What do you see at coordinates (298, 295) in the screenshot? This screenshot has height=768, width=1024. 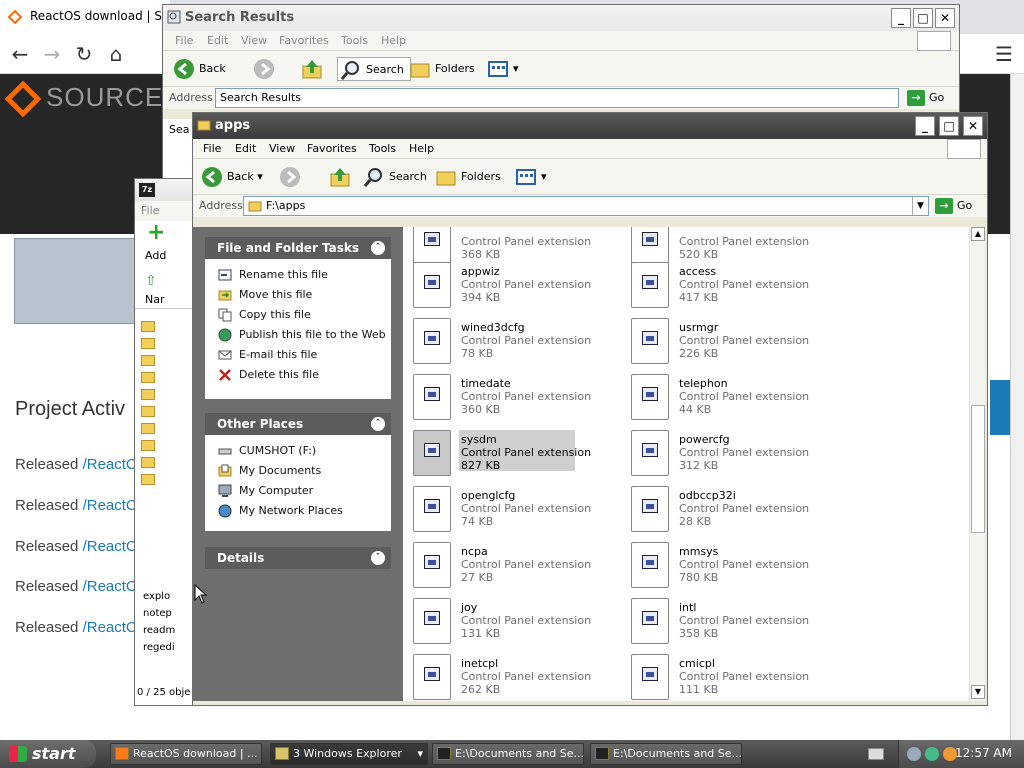 I see `move-file-link: Move this file` at bounding box center [298, 295].